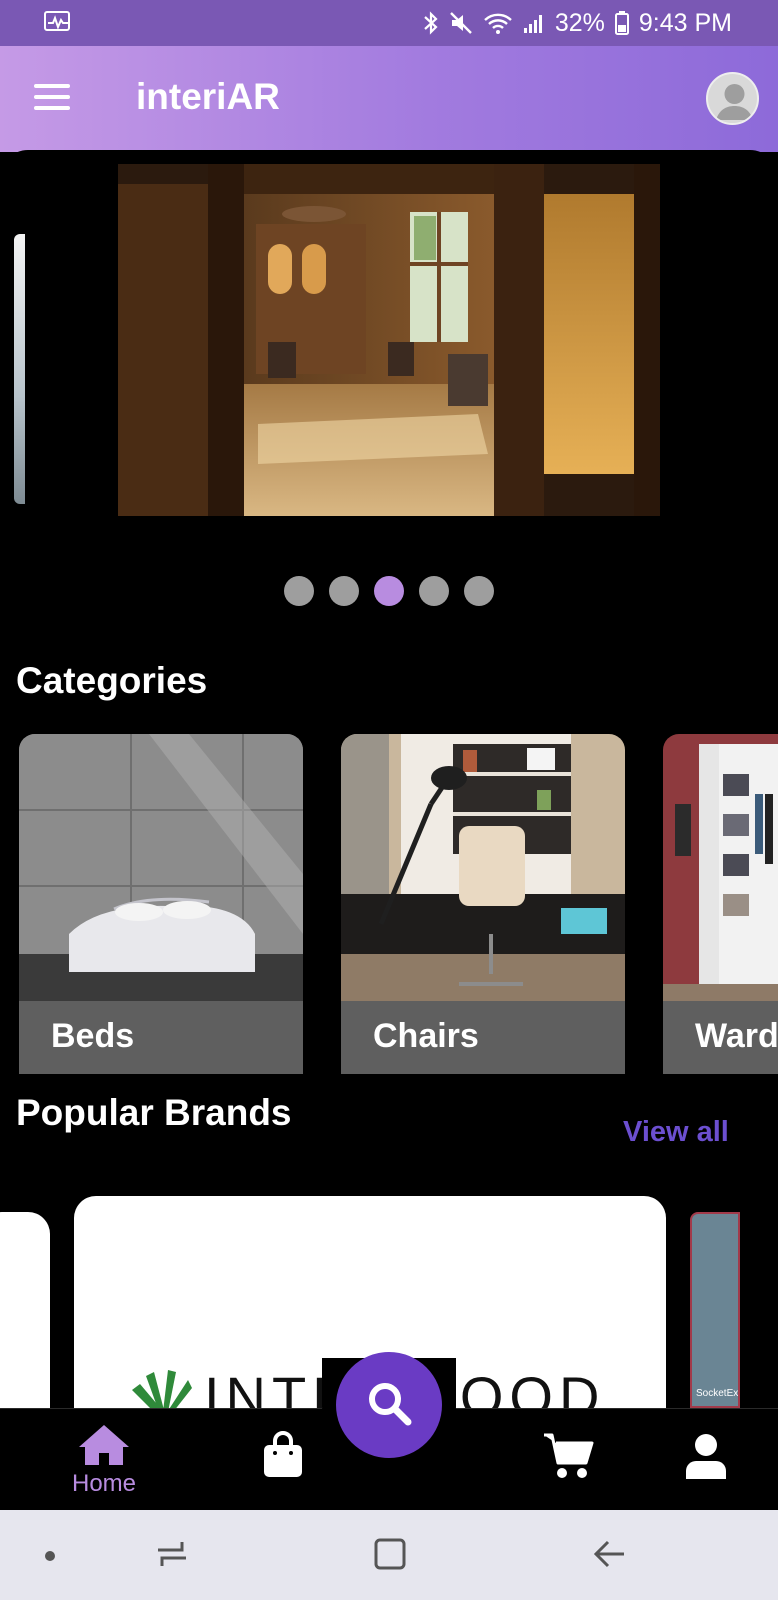  What do you see at coordinates (104, 1448) in the screenshot?
I see `home-icon` at bounding box center [104, 1448].